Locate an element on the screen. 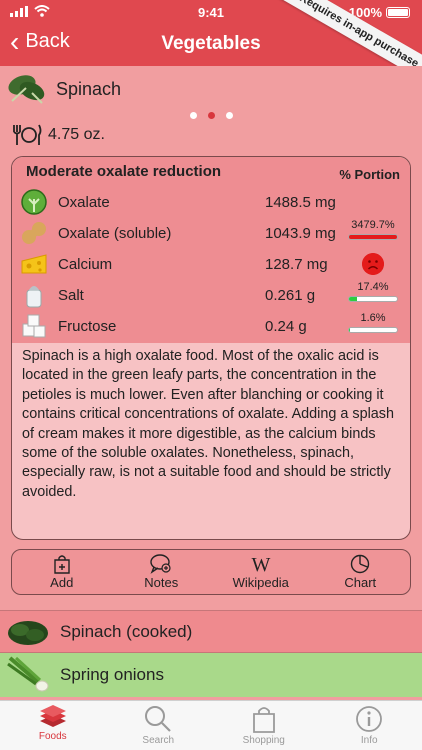 This screenshot has height=750, width=422. tab-foods: Foods is located at coordinates (53, 725).